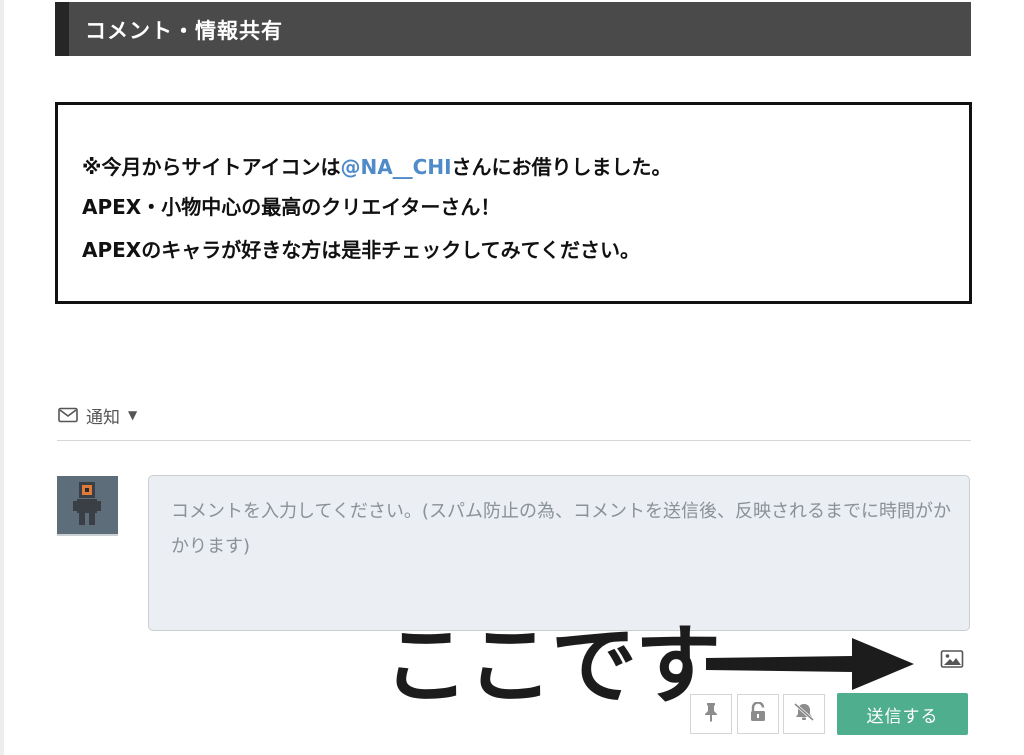 The width and height of the screenshot is (1024, 755). What do you see at coordinates (211, 167) in the screenshot?
I see `notice-line-1-prefix: ※今月からサイトアイコンは` at bounding box center [211, 167].